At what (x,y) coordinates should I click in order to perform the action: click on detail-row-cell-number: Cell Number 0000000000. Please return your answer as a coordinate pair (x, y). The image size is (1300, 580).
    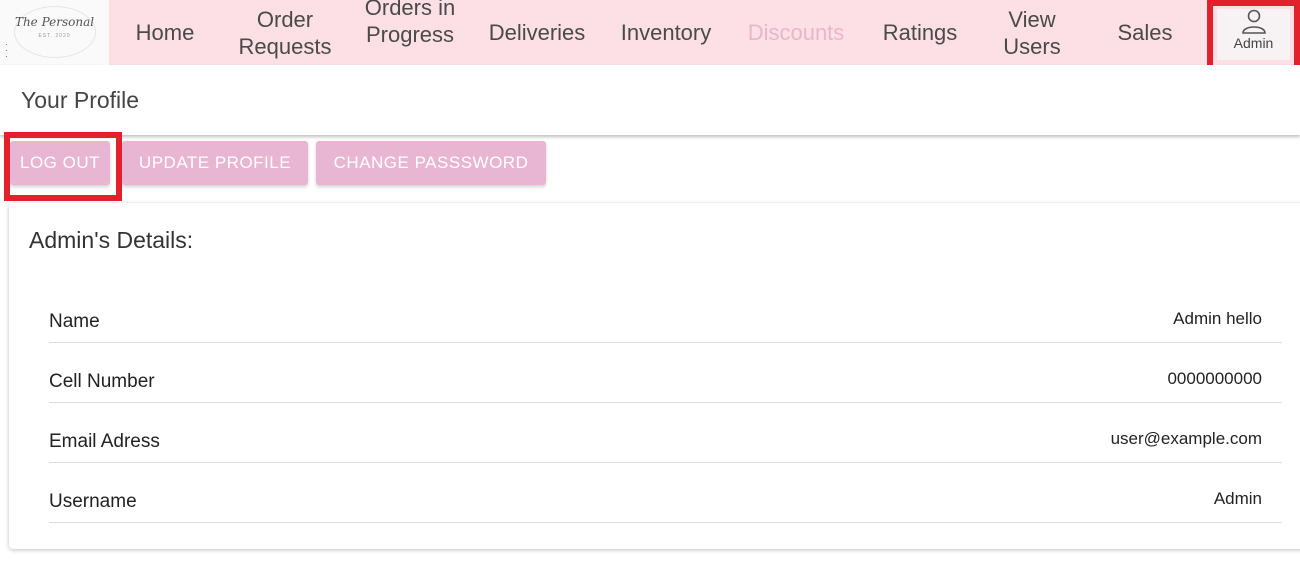
    Looking at the image, I should click on (665, 373).